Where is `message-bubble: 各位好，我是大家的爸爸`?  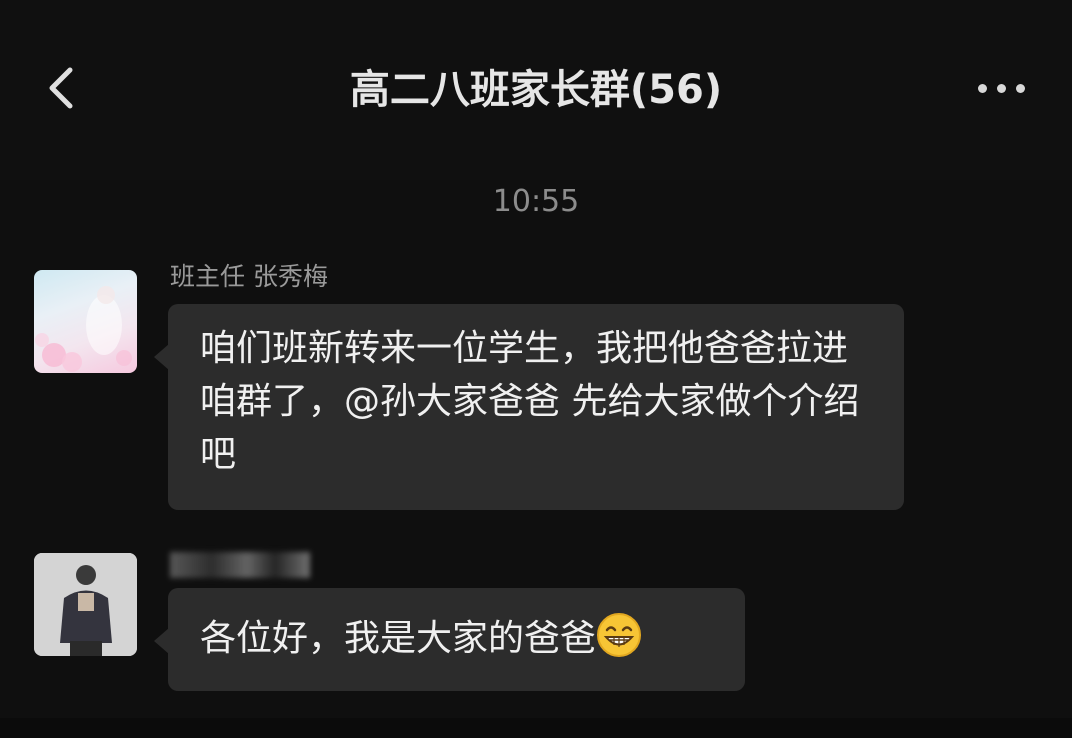 message-bubble: 各位好，我是大家的爸爸 is located at coordinates (449, 639).